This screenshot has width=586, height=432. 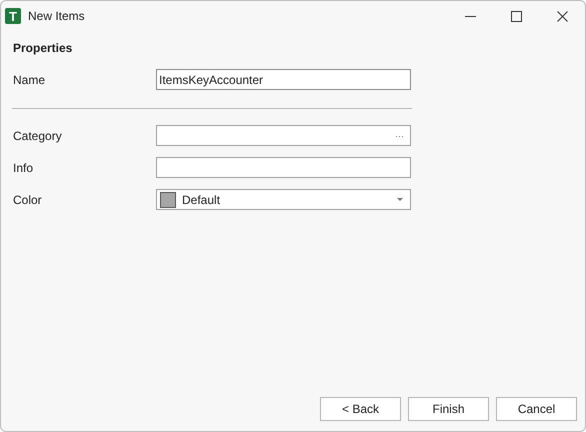 I want to click on color-dropdown: Default, so click(x=283, y=199).